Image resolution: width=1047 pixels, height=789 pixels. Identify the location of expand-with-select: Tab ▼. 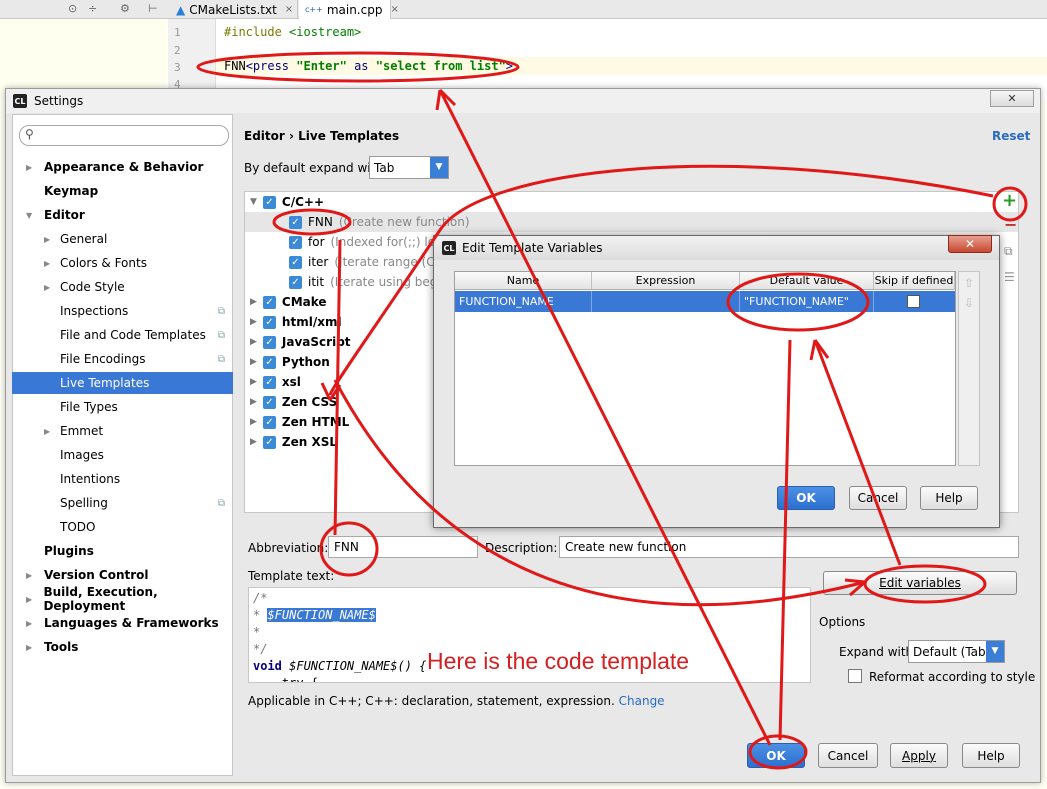
(409, 167).